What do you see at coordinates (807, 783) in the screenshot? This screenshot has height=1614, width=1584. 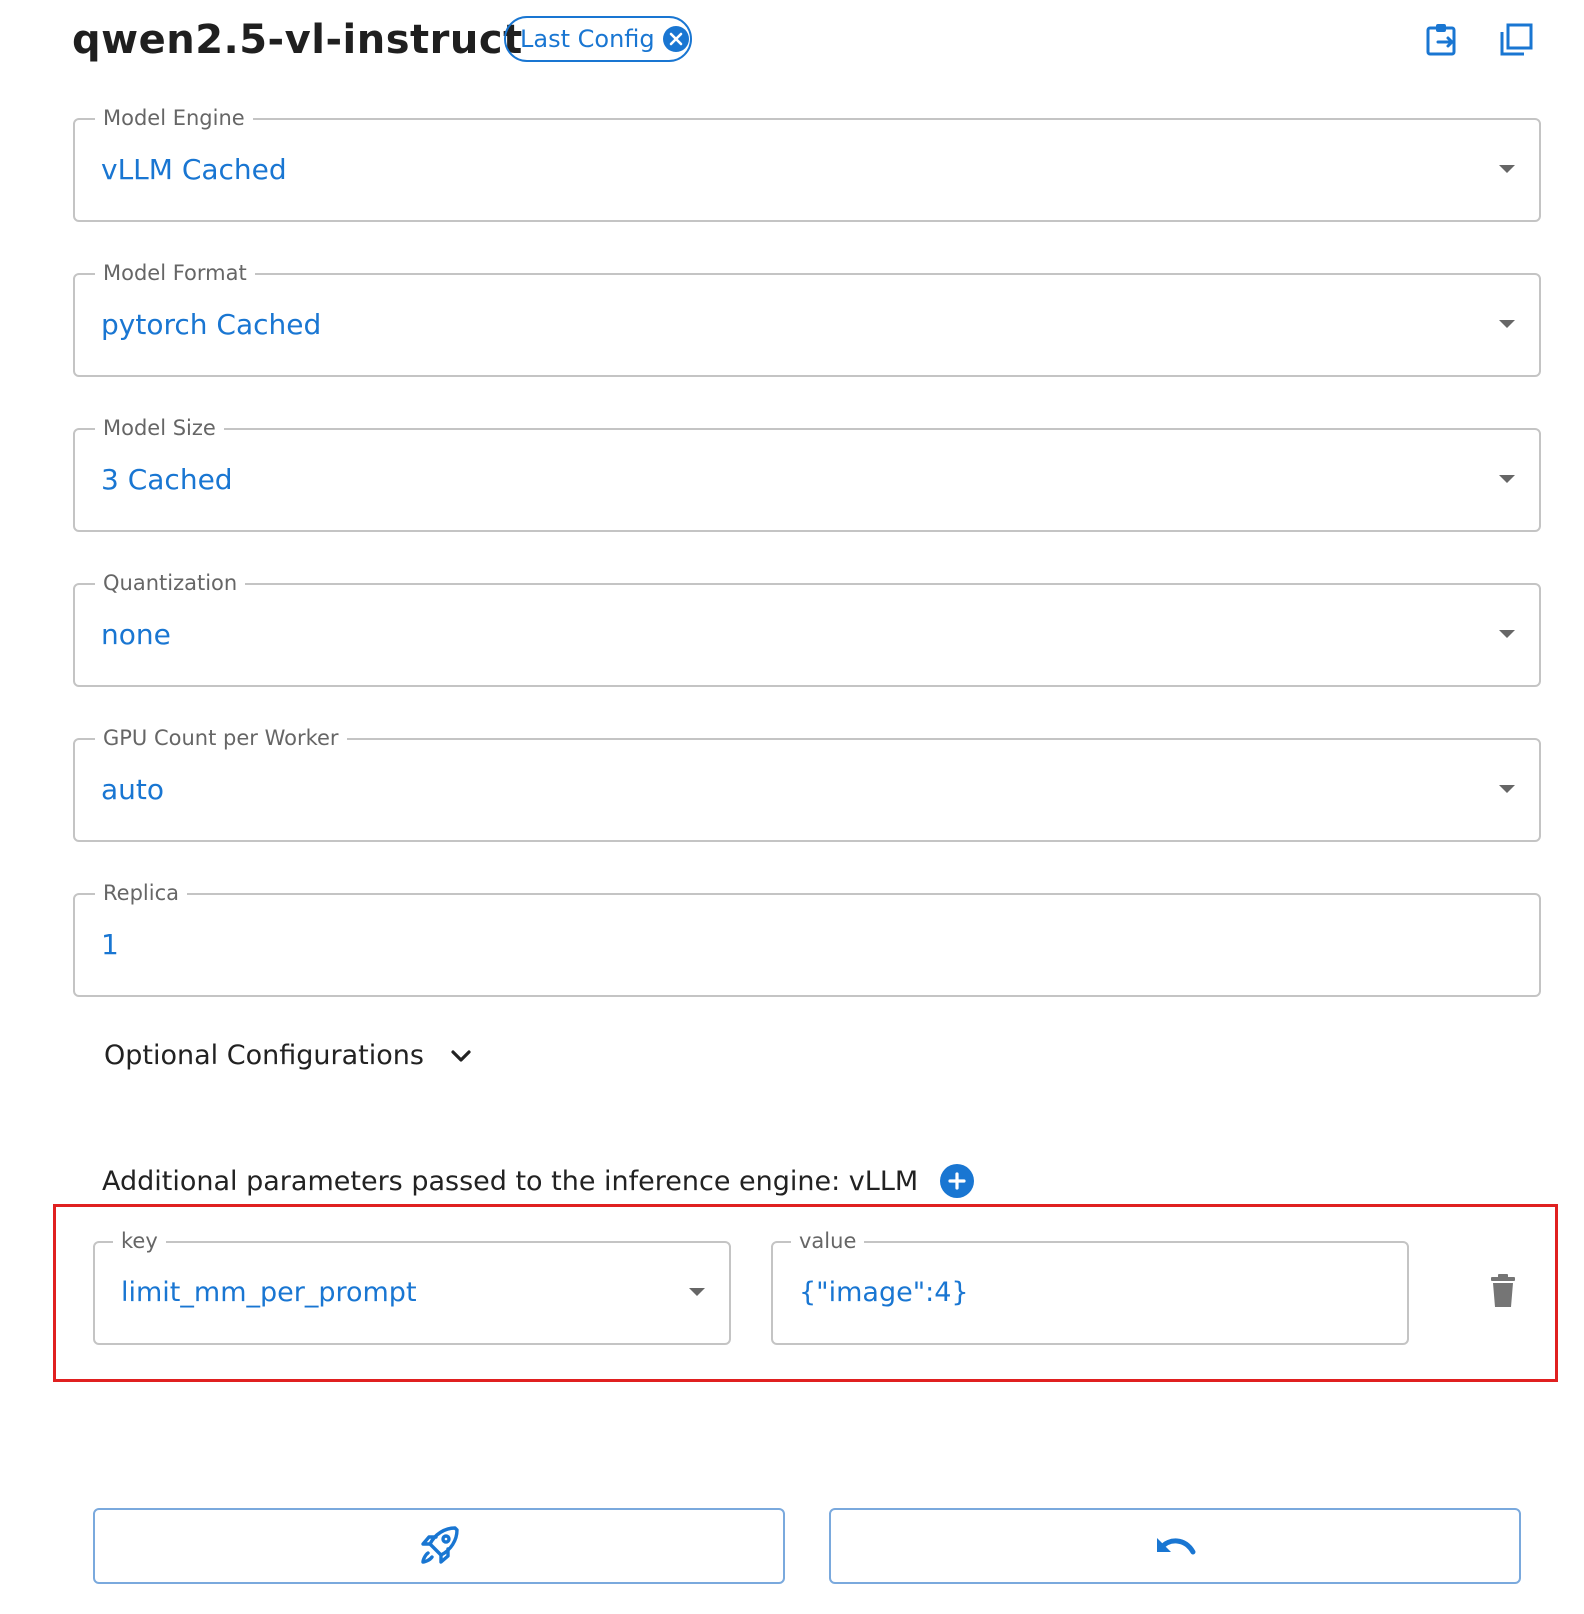 I see `gpu-count-select: GPU Count per Worker auto` at bounding box center [807, 783].